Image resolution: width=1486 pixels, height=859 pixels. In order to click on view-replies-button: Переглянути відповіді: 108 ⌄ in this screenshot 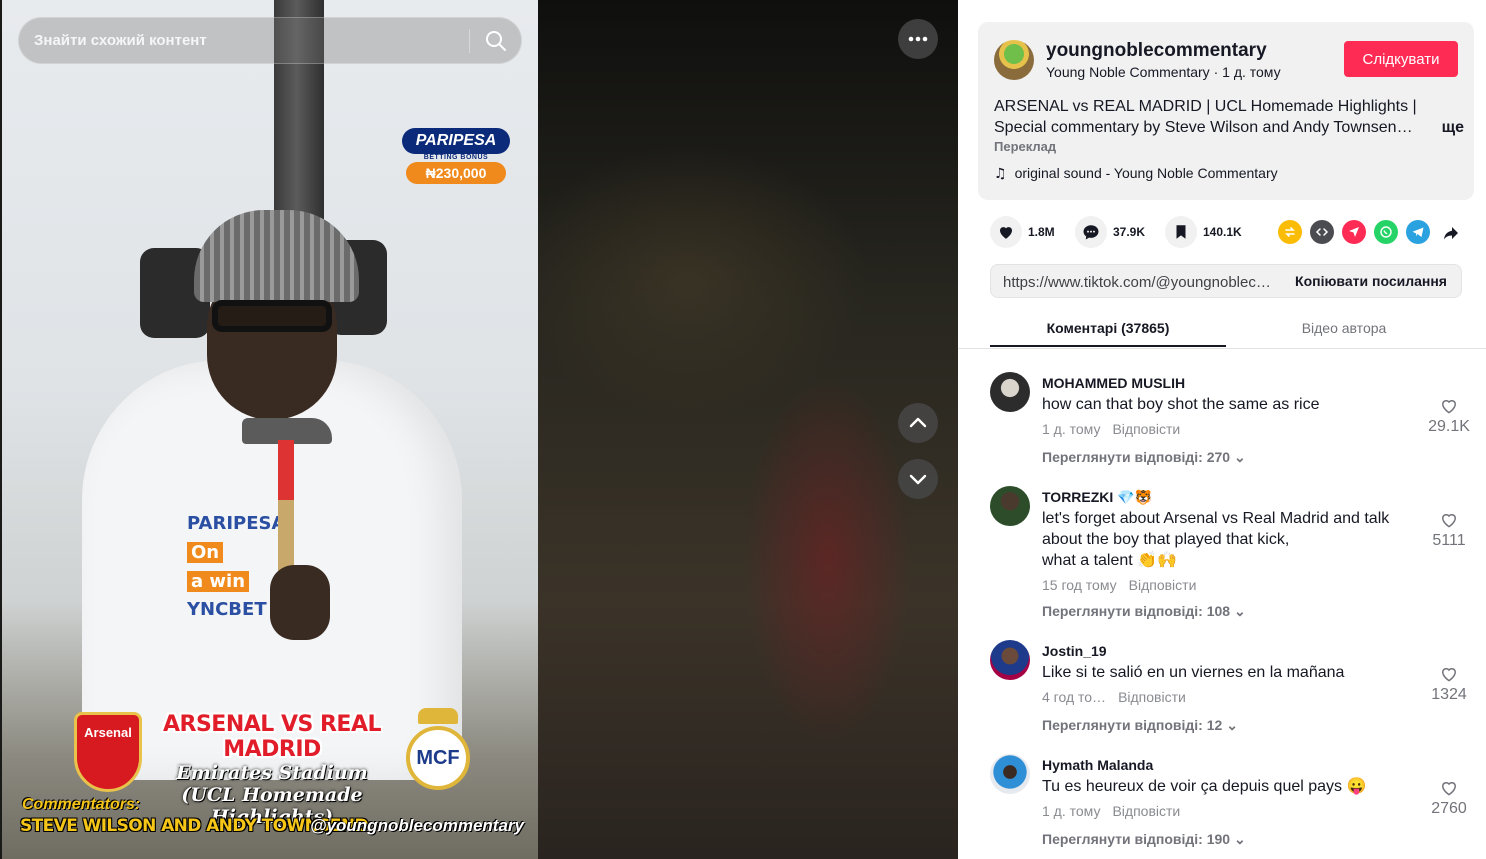, I will do `click(1144, 611)`.